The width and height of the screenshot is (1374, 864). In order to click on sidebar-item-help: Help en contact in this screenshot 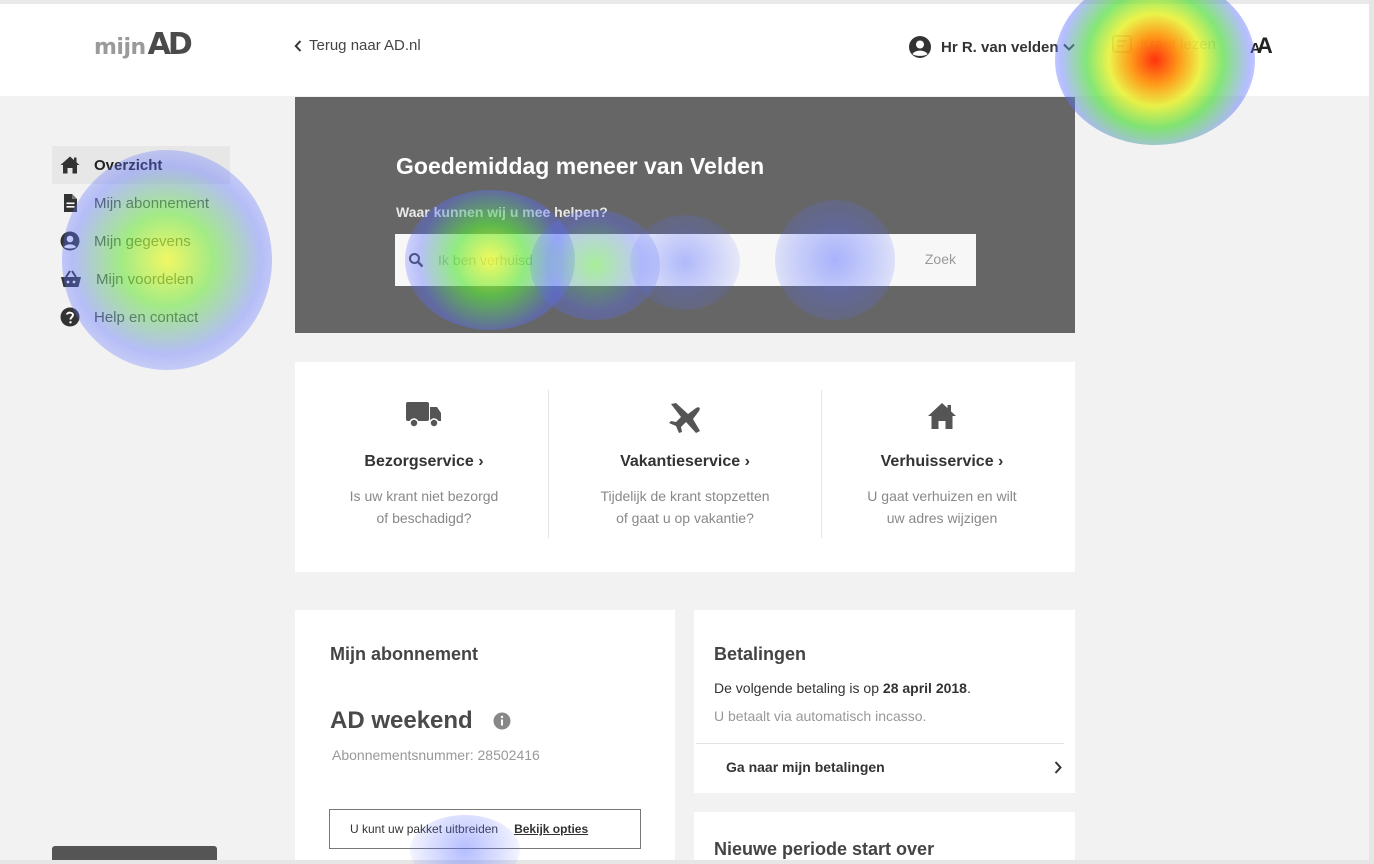, I will do `click(141, 317)`.